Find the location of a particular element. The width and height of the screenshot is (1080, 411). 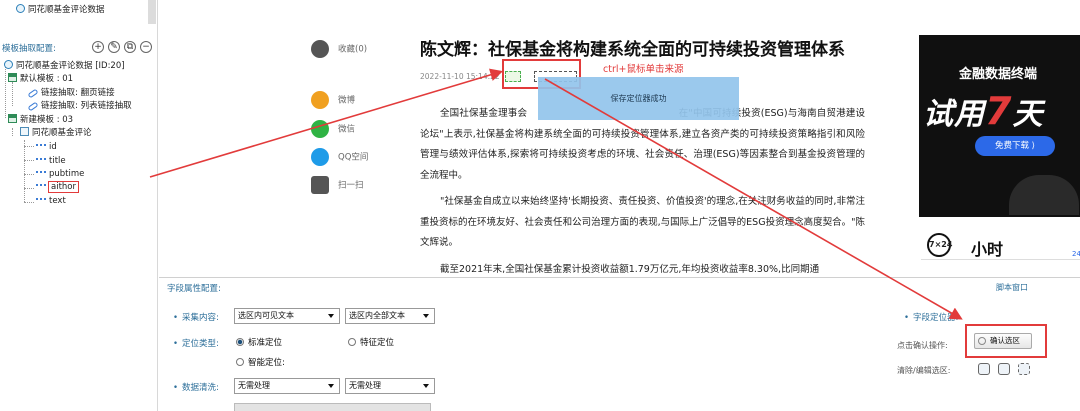

save-success-toast: 保存定位器成功 is located at coordinates (638, 98).